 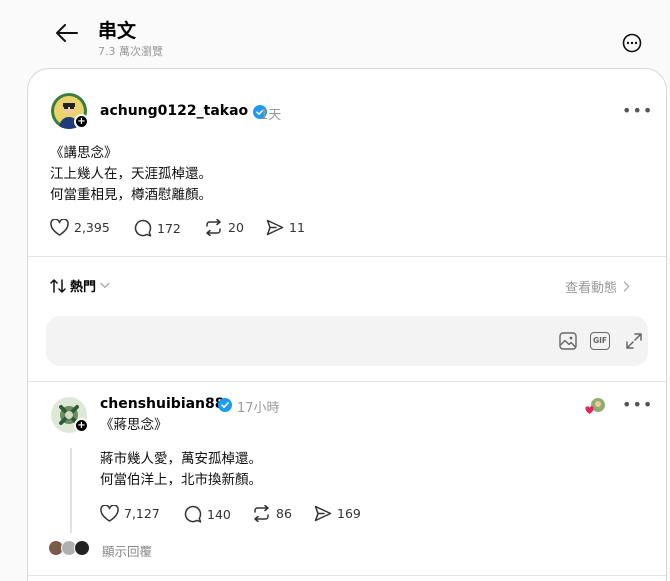 What do you see at coordinates (105, 285) in the screenshot?
I see `chevron-down-icon` at bounding box center [105, 285].